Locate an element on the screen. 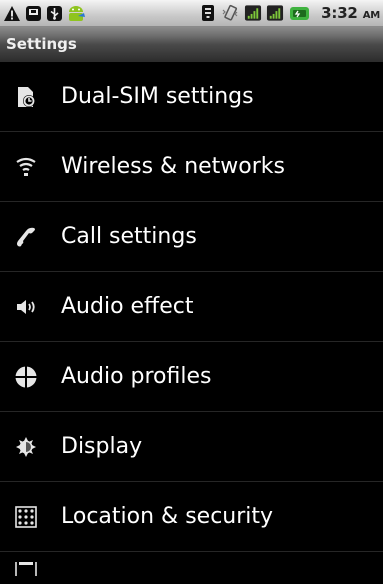  settings-item-location-security: Location & security is located at coordinates (191, 517).